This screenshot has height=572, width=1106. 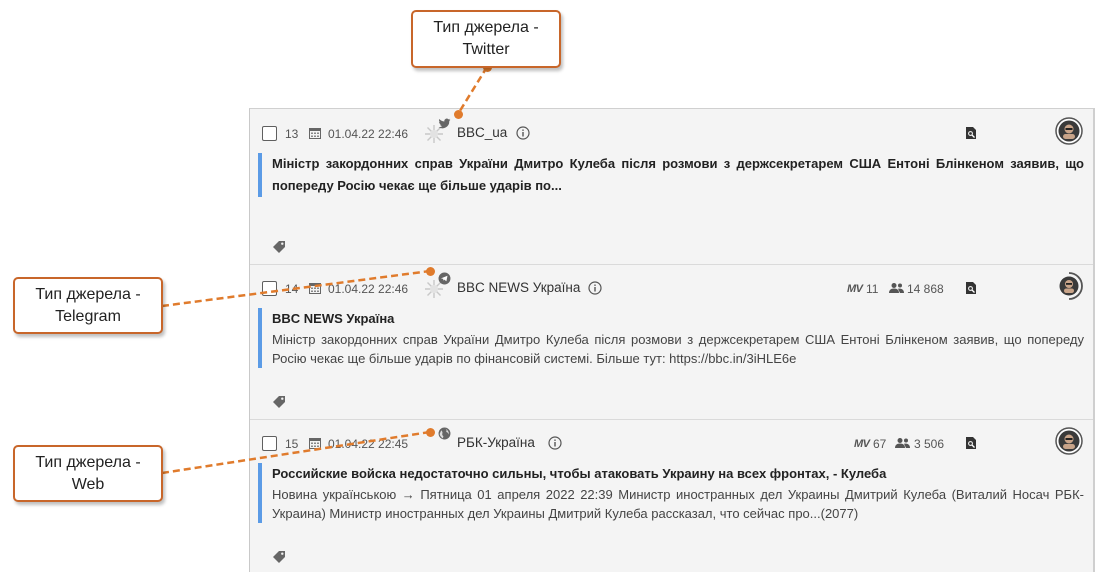 I want to click on source-name: BBC_ua, so click(x=482, y=132).